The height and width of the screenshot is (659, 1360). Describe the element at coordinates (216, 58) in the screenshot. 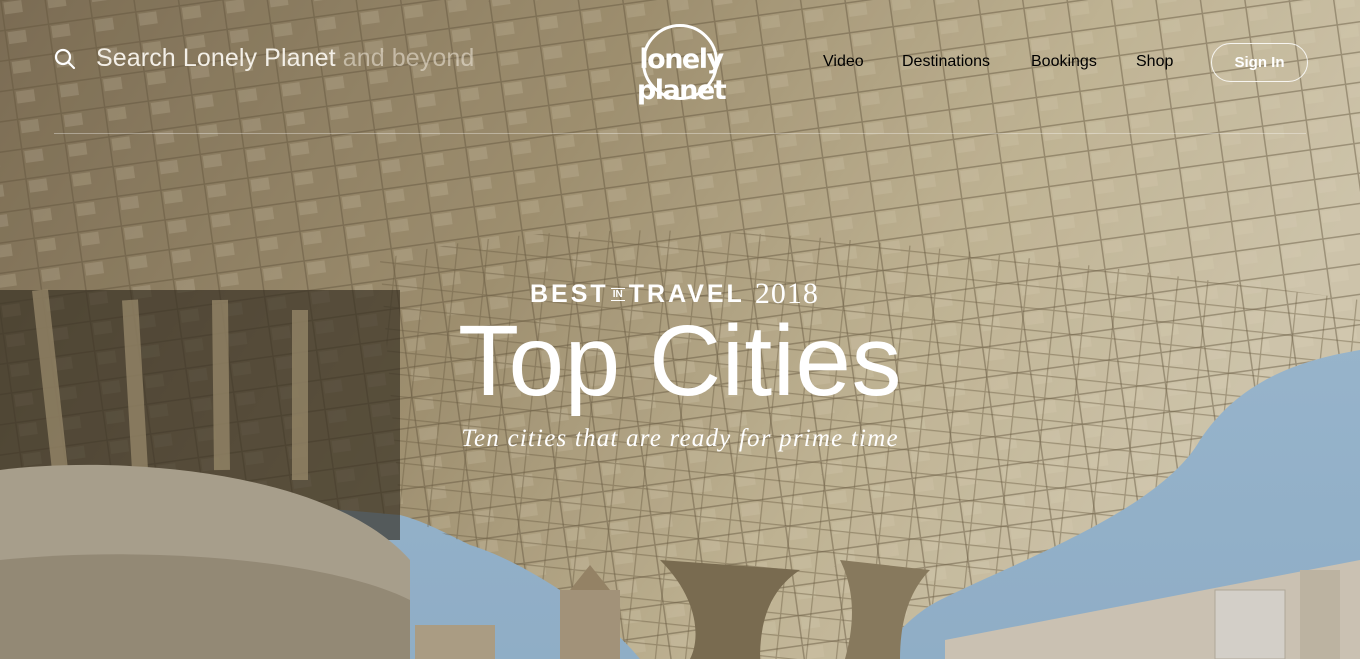

I see `search-placeholder-prefix: Search Lonely Planet` at that location.